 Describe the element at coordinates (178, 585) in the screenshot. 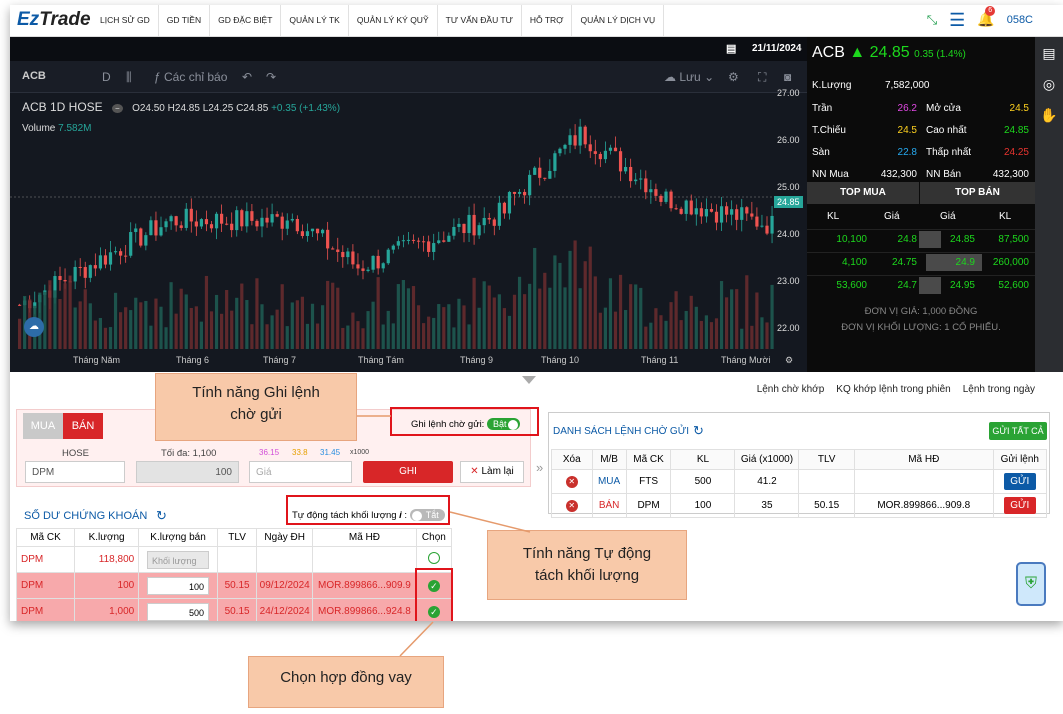

I see `sell-qty-input: 100` at that location.